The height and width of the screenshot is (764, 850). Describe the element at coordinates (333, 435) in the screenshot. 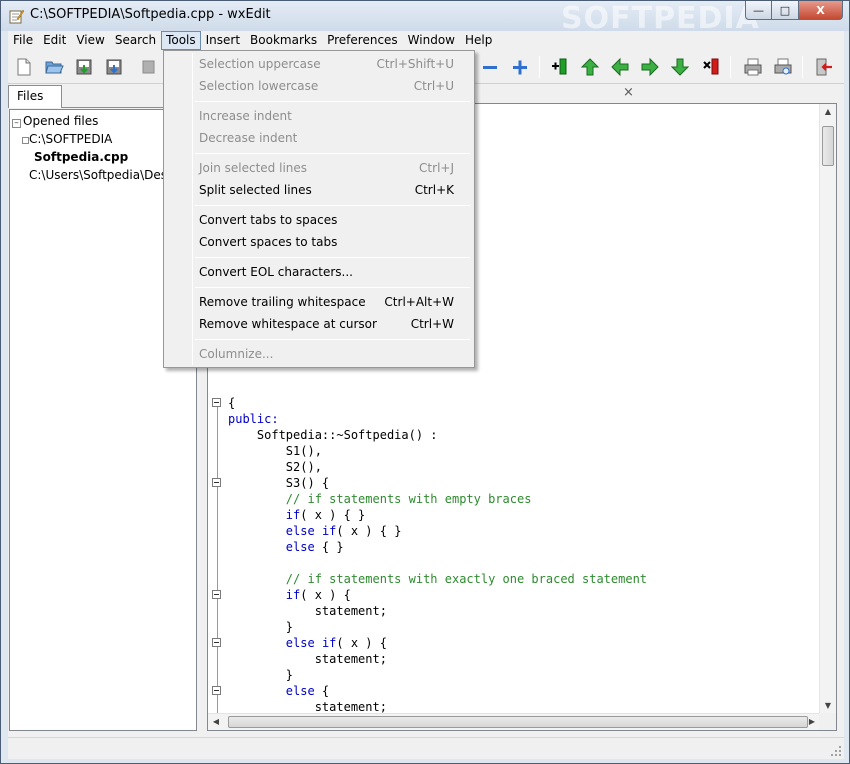

I see `code-line: Softpedia::~Softpedia() :` at that location.